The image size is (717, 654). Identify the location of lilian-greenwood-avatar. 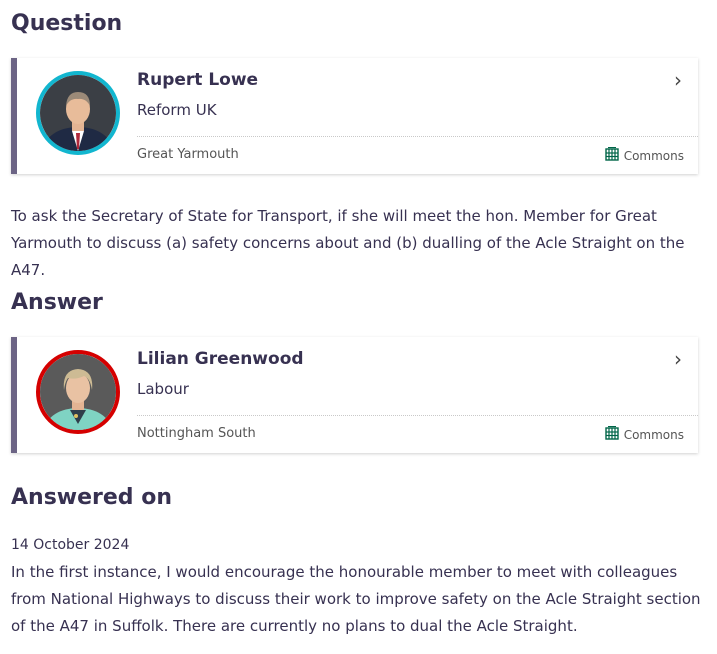
(78, 392).